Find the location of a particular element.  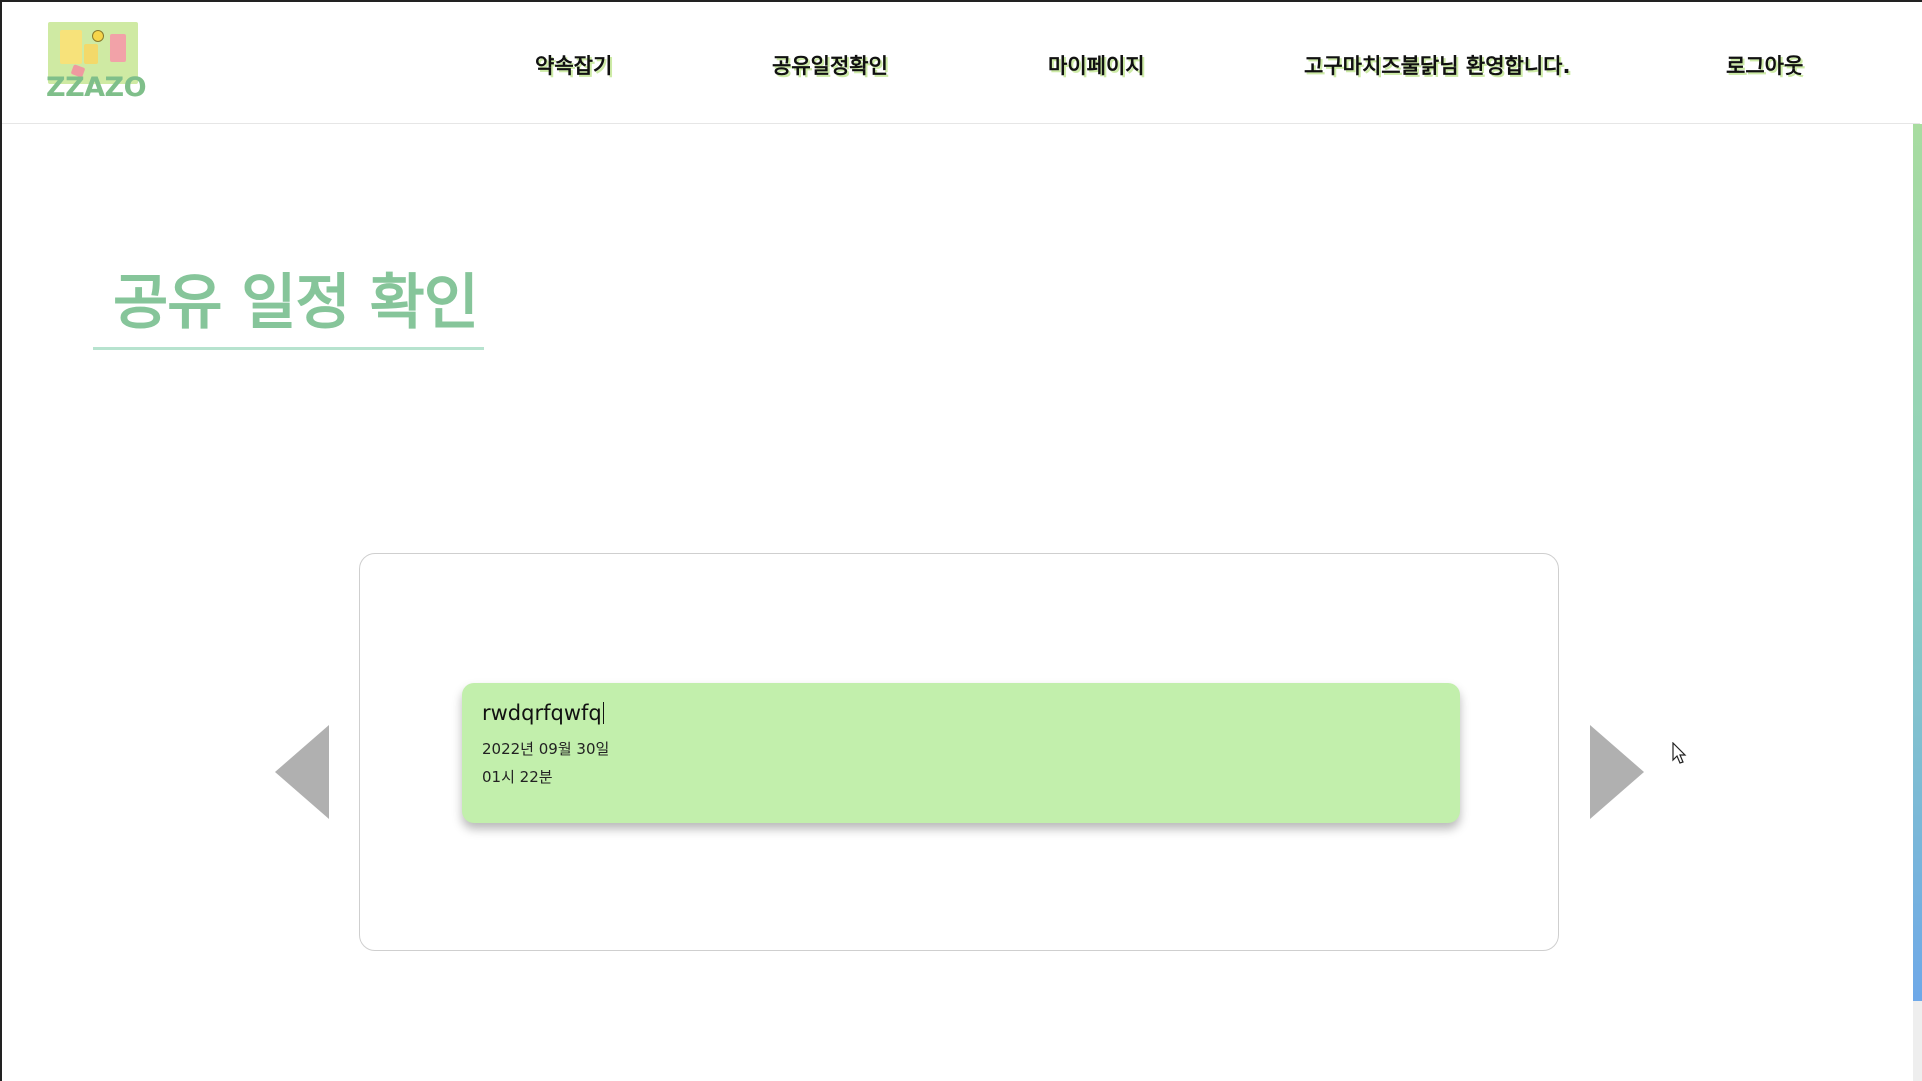

prev-arrow-icon is located at coordinates (302, 772).